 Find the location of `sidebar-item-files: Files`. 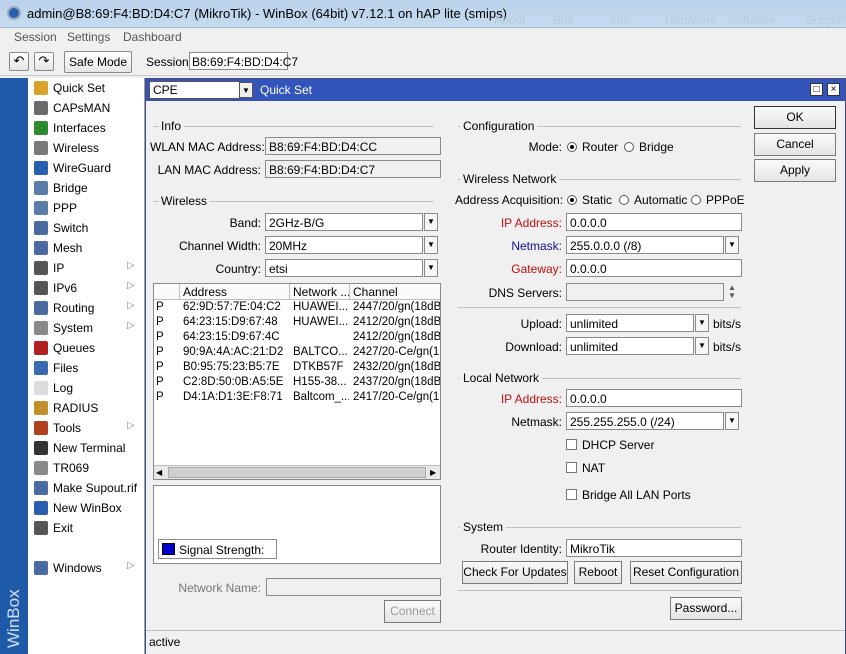

sidebar-item-files: Files is located at coordinates (86, 368).